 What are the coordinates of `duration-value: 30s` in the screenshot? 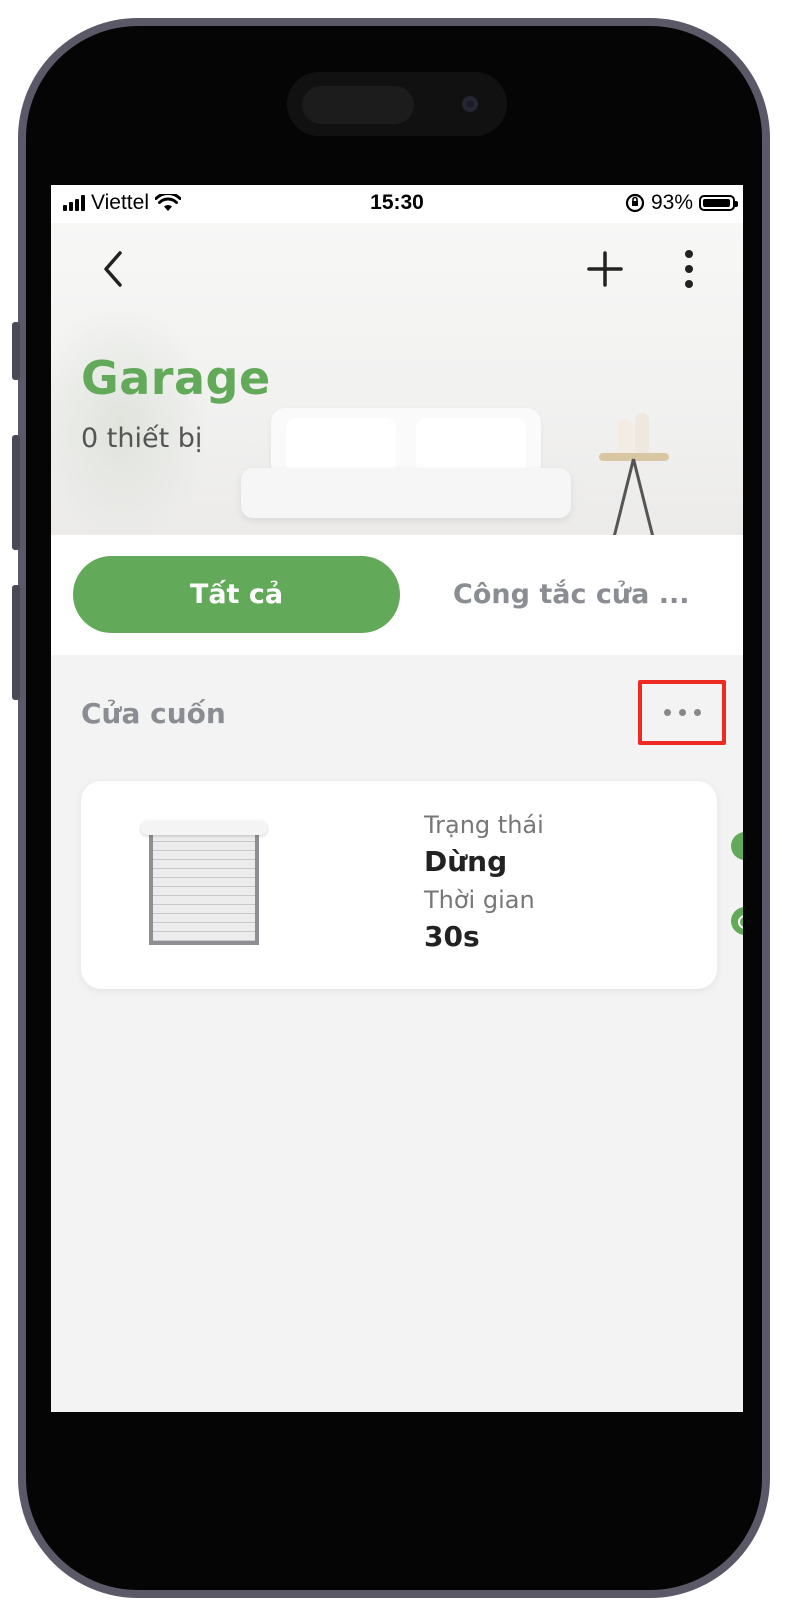 It's located at (452, 936).